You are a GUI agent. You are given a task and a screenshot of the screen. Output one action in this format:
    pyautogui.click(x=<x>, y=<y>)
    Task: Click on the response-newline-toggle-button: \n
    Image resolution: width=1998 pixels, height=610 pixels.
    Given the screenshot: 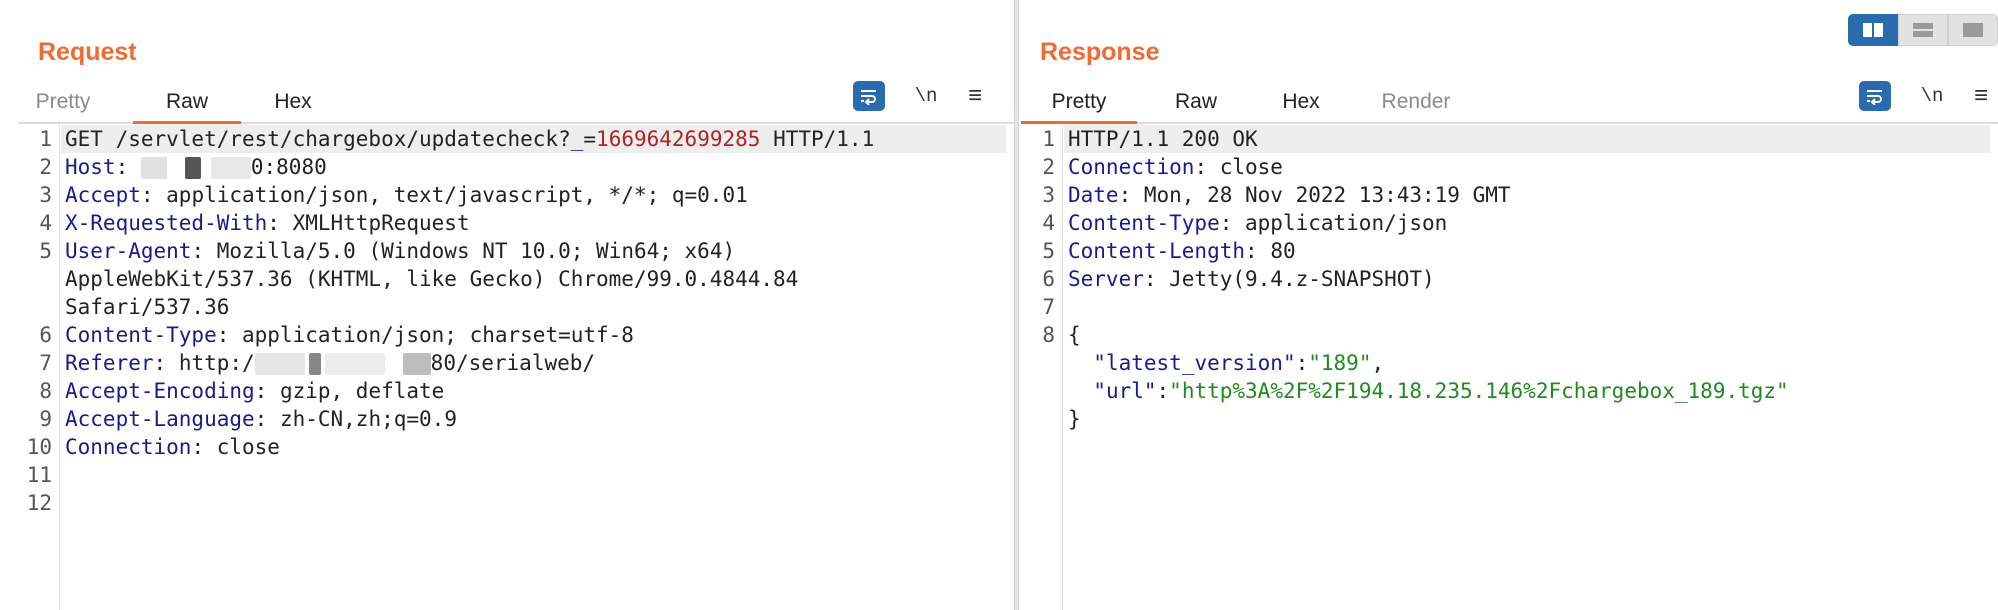 What is the action you would take?
    pyautogui.click(x=1932, y=96)
    